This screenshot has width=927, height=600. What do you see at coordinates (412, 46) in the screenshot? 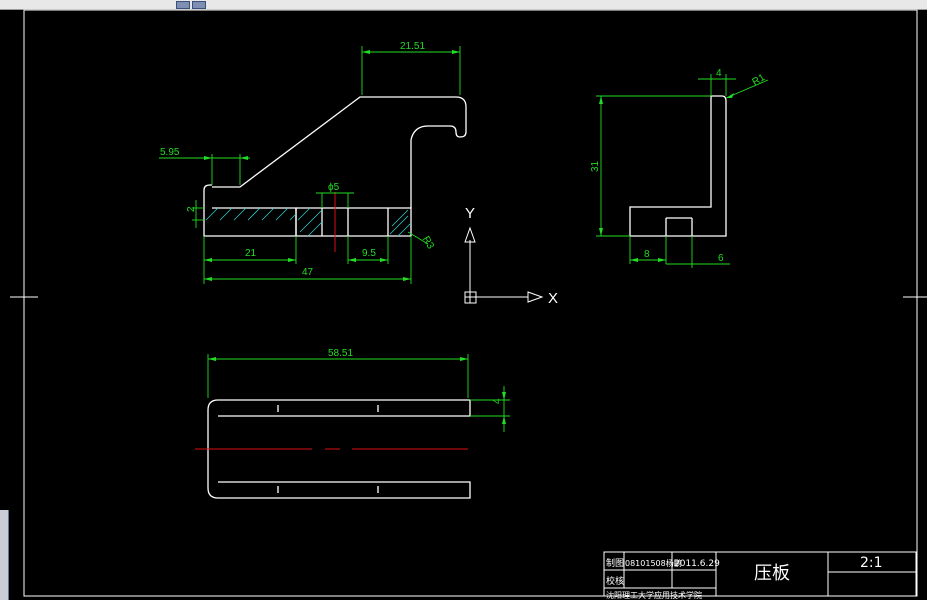
I see `dim-width-top: 21.51` at bounding box center [412, 46].